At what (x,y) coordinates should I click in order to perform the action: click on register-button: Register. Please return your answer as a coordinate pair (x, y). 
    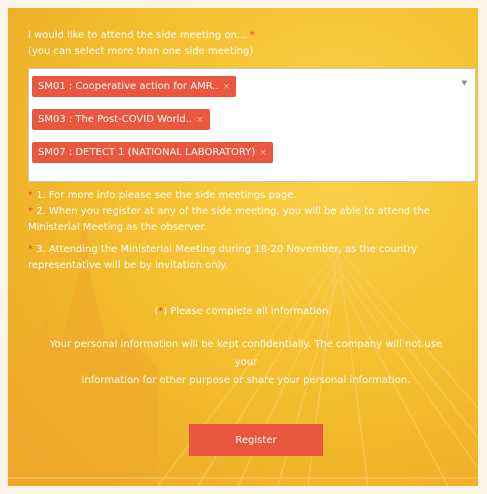
    Looking at the image, I should click on (256, 440).